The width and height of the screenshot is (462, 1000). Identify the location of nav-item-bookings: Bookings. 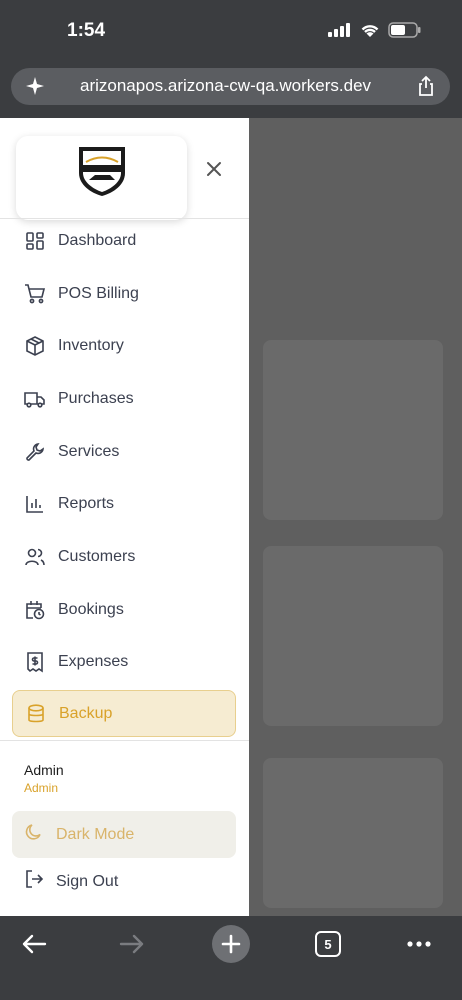
(124, 609).